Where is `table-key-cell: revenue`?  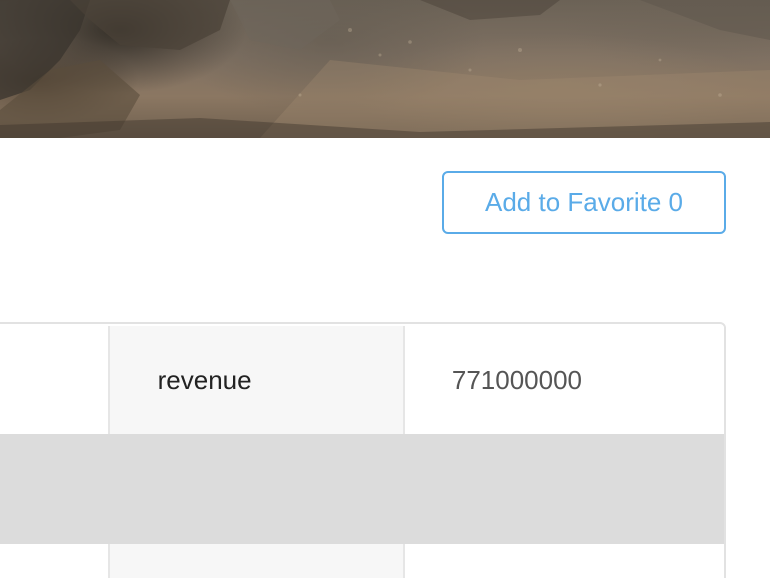 table-key-cell: revenue is located at coordinates (257, 380).